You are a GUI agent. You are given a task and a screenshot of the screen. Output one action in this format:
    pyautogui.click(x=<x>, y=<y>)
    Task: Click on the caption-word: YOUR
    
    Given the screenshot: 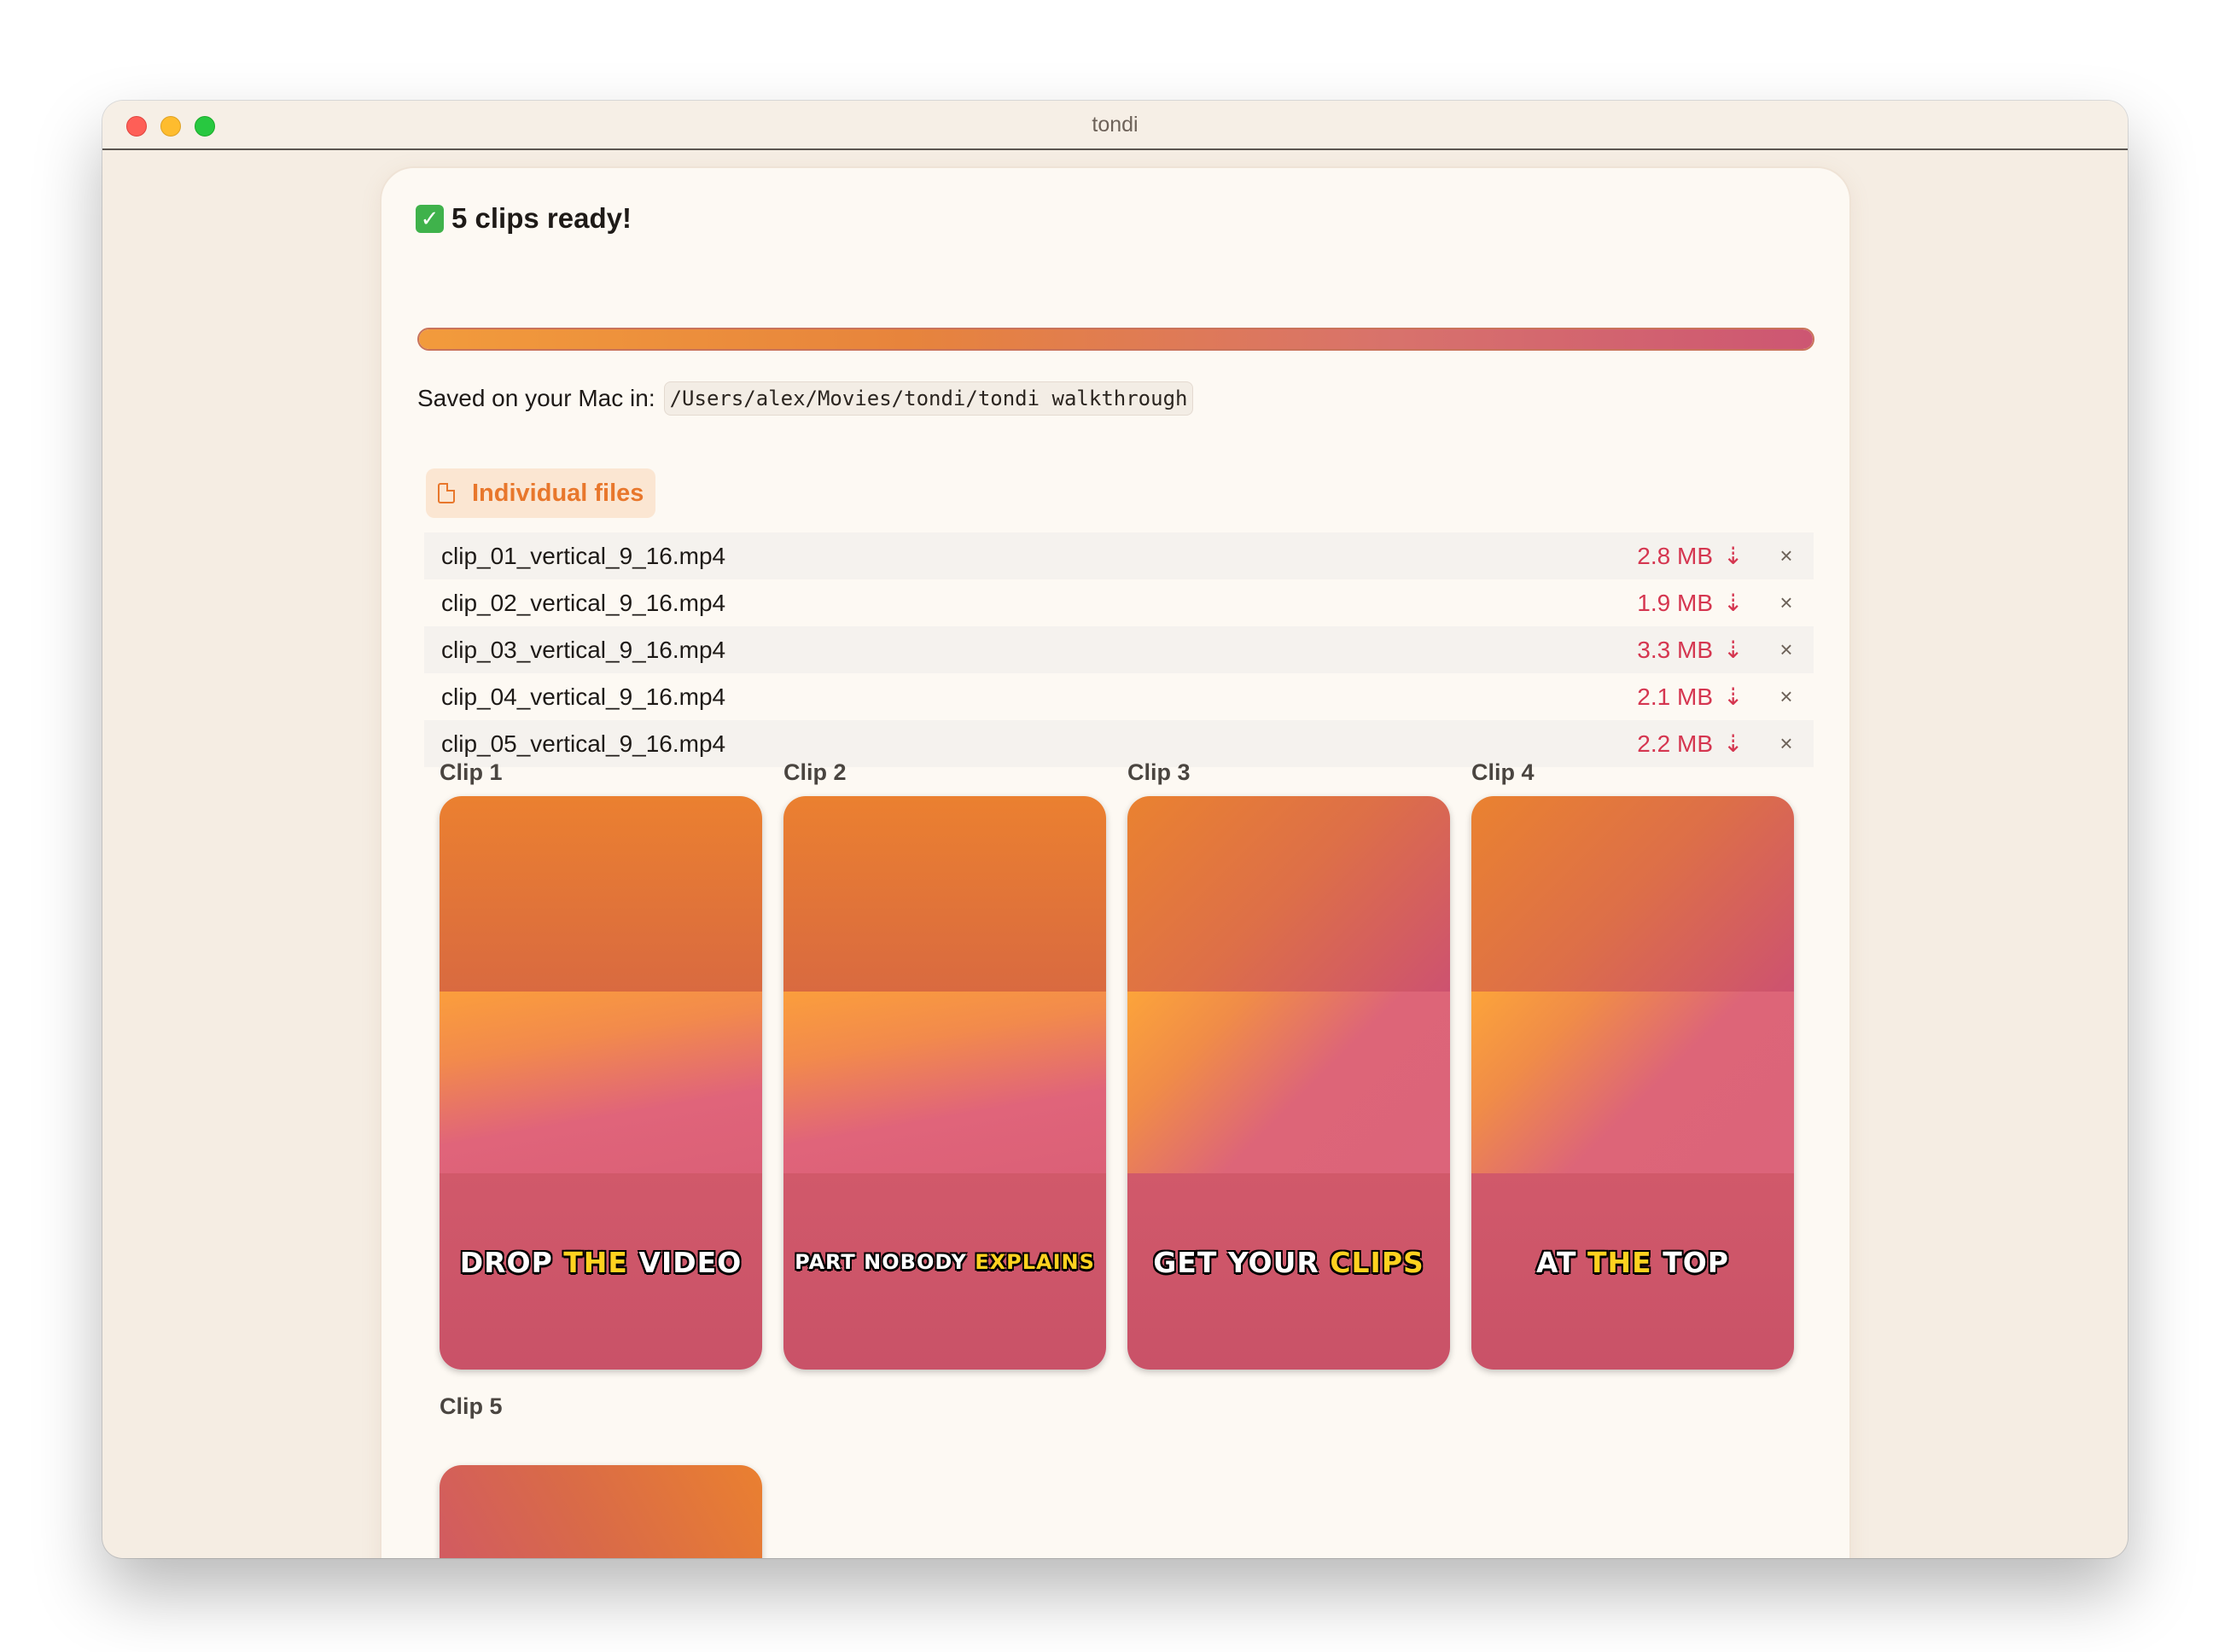 What is the action you would take?
    pyautogui.click(x=1273, y=1262)
    